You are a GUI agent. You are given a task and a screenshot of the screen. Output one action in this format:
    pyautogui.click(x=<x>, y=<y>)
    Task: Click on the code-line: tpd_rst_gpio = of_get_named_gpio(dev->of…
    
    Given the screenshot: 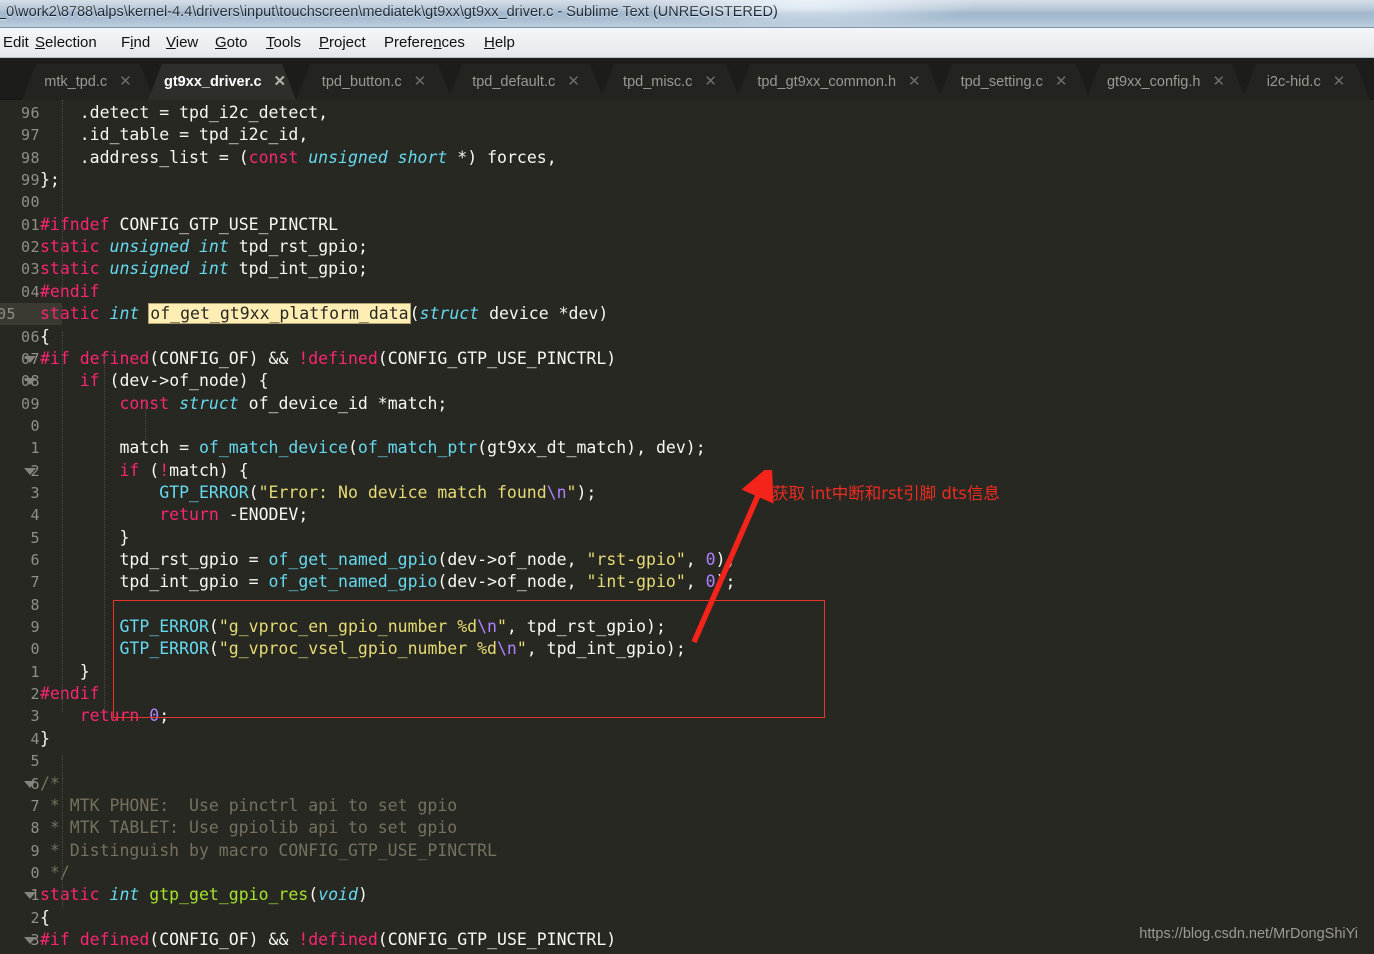 What is the action you would take?
    pyautogui.click(x=387, y=560)
    